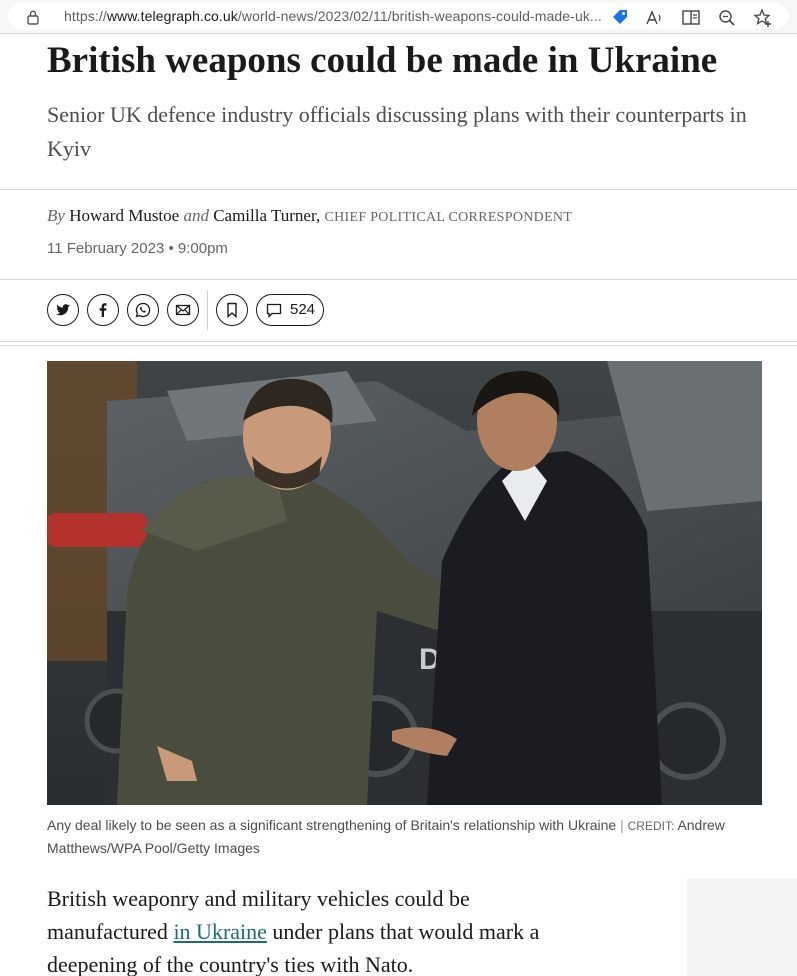 The width and height of the screenshot is (797, 976). I want to click on zoom-icon, so click(727, 18).